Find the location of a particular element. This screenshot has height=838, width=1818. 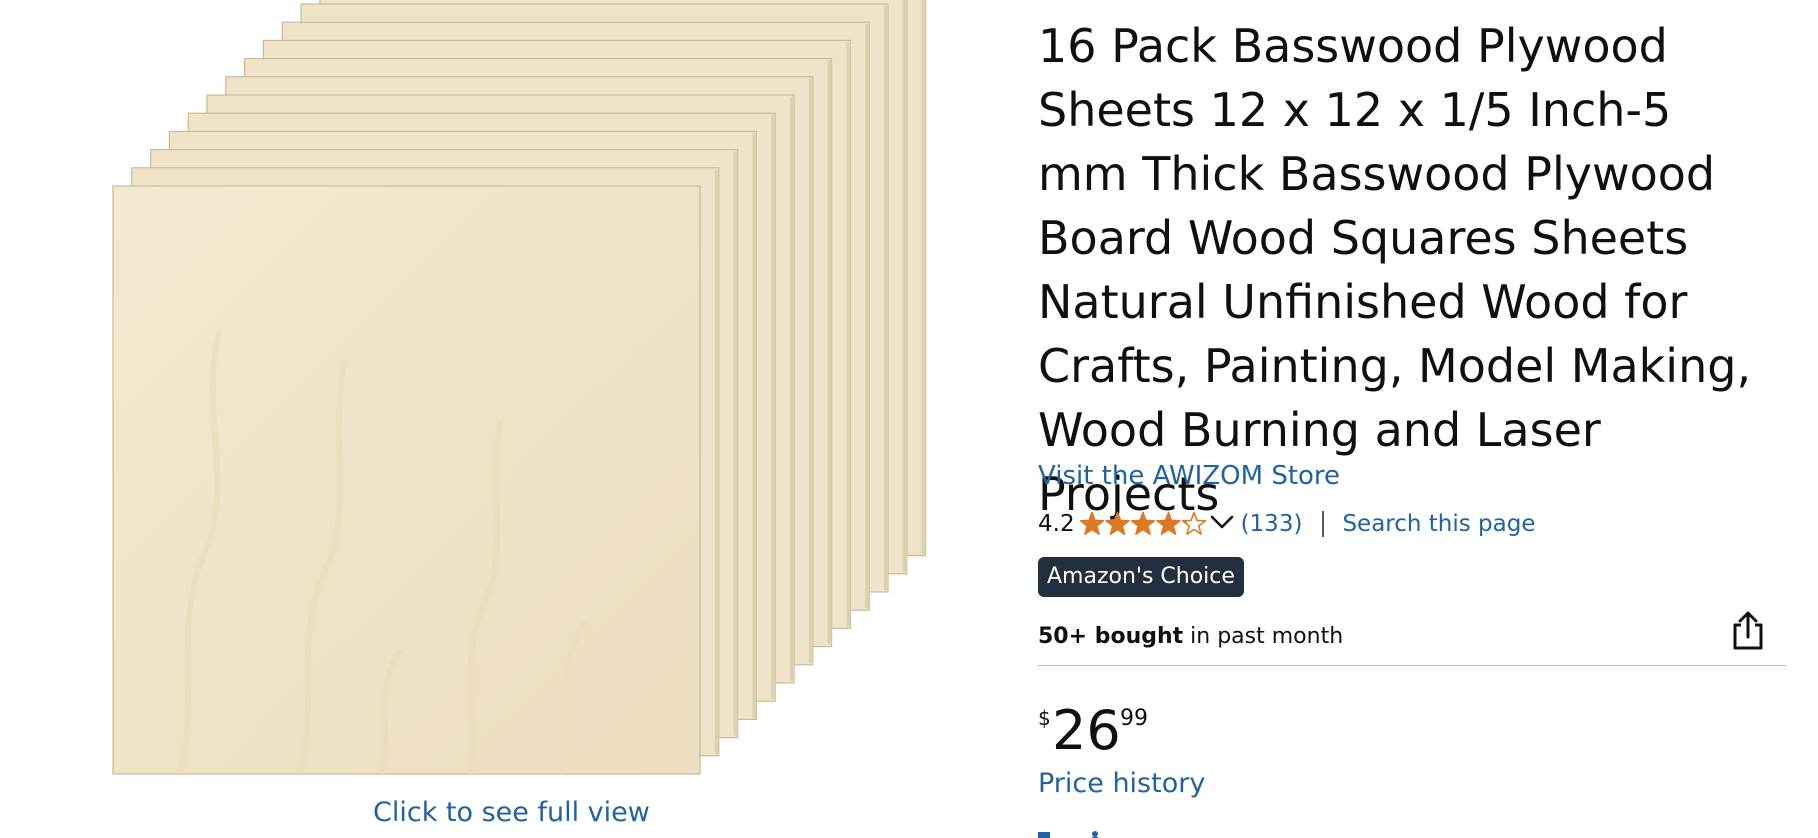

rating-value: 4.2 is located at coordinates (1056, 524).